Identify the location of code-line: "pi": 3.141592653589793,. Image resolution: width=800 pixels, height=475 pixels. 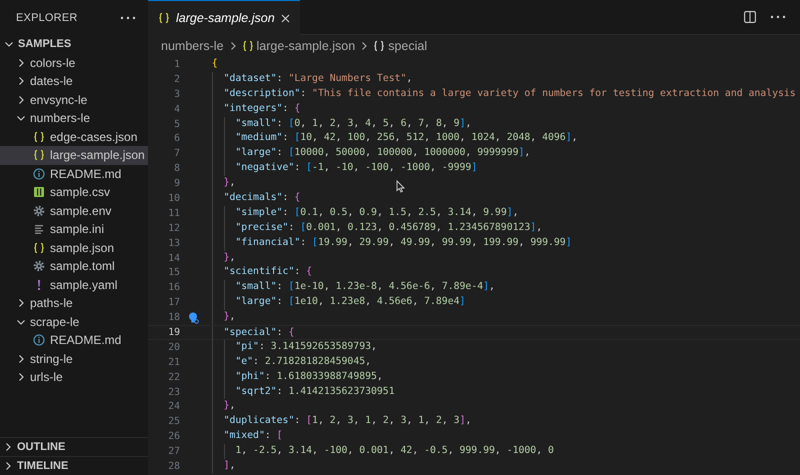
(306, 347).